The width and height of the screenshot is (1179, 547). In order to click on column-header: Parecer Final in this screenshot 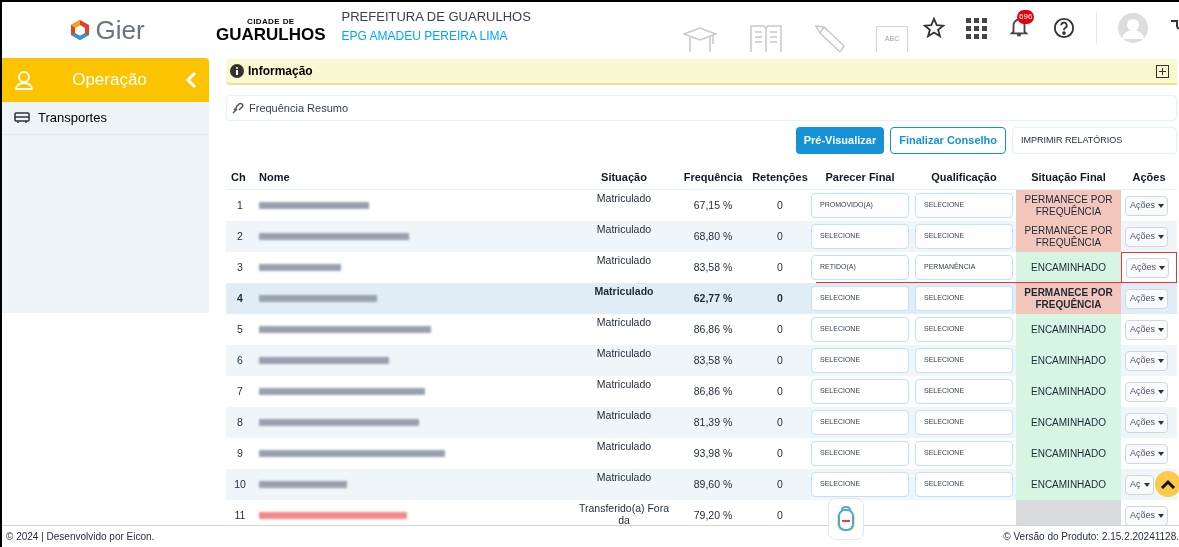, I will do `click(860, 177)`.